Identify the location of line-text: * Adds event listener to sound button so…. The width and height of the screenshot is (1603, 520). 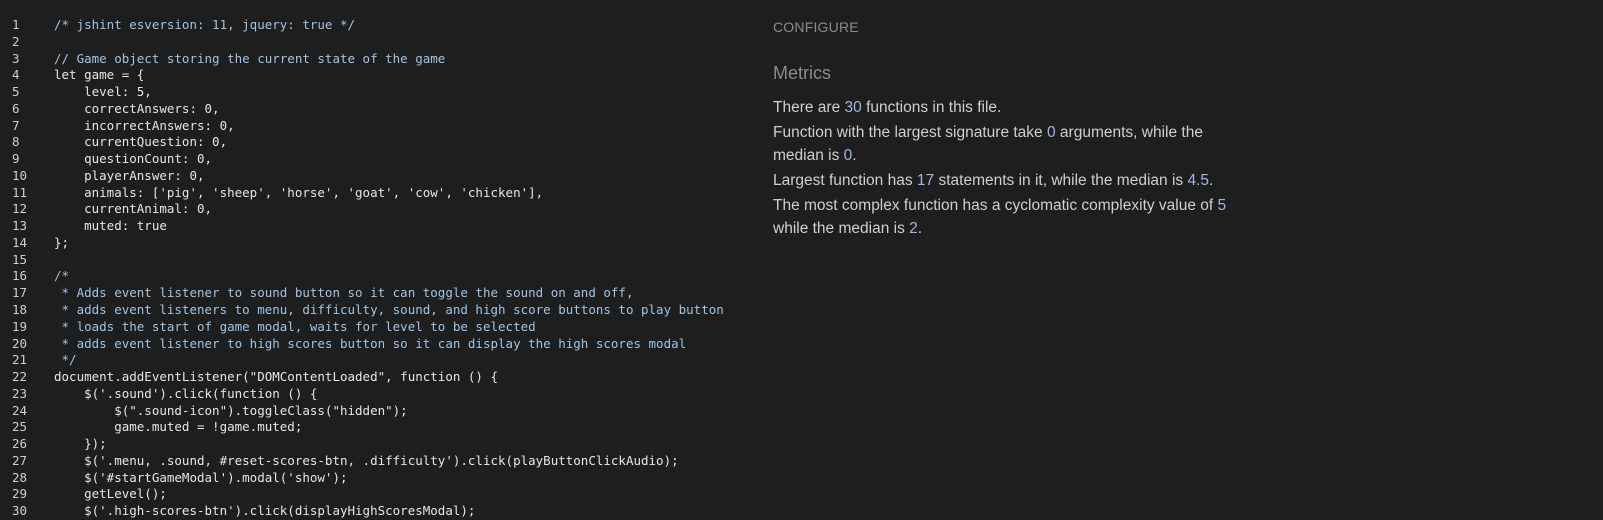
(344, 293).